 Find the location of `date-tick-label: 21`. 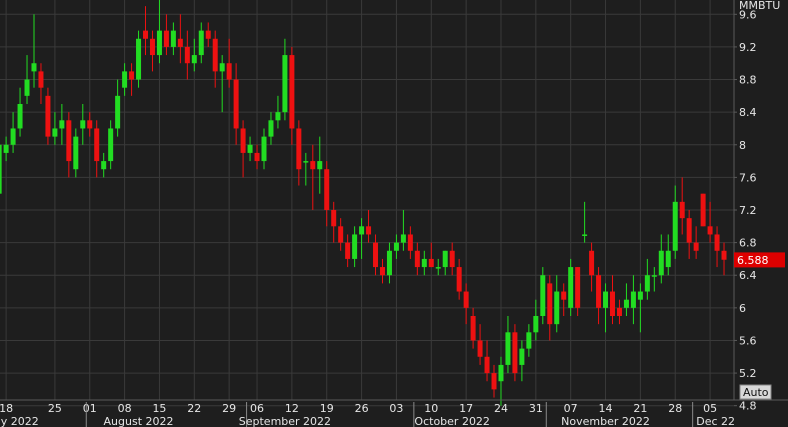

date-tick-label: 21 is located at coordinates (640, 408).